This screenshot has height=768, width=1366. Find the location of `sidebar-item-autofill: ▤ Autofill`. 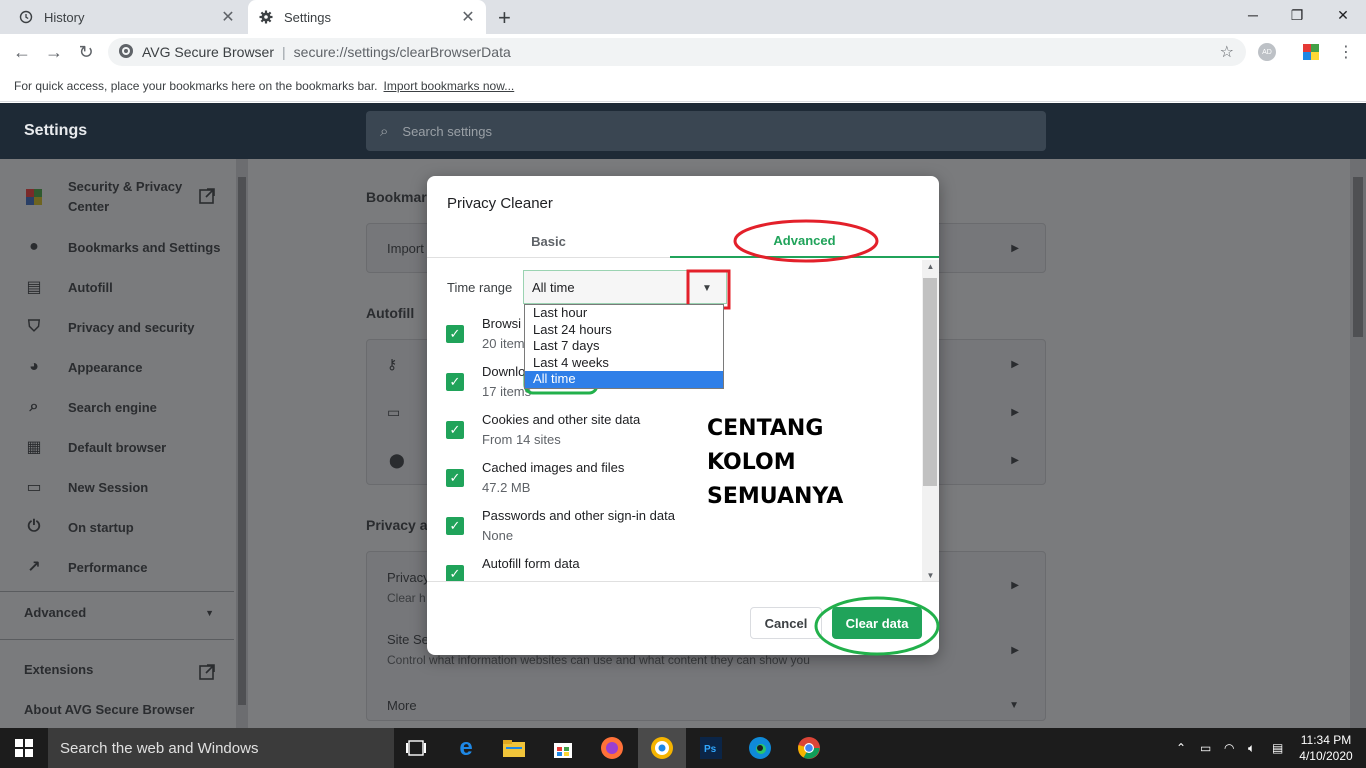

sidebar-item-autofill: ▤ Autofill is located at coordinates (68, 287).